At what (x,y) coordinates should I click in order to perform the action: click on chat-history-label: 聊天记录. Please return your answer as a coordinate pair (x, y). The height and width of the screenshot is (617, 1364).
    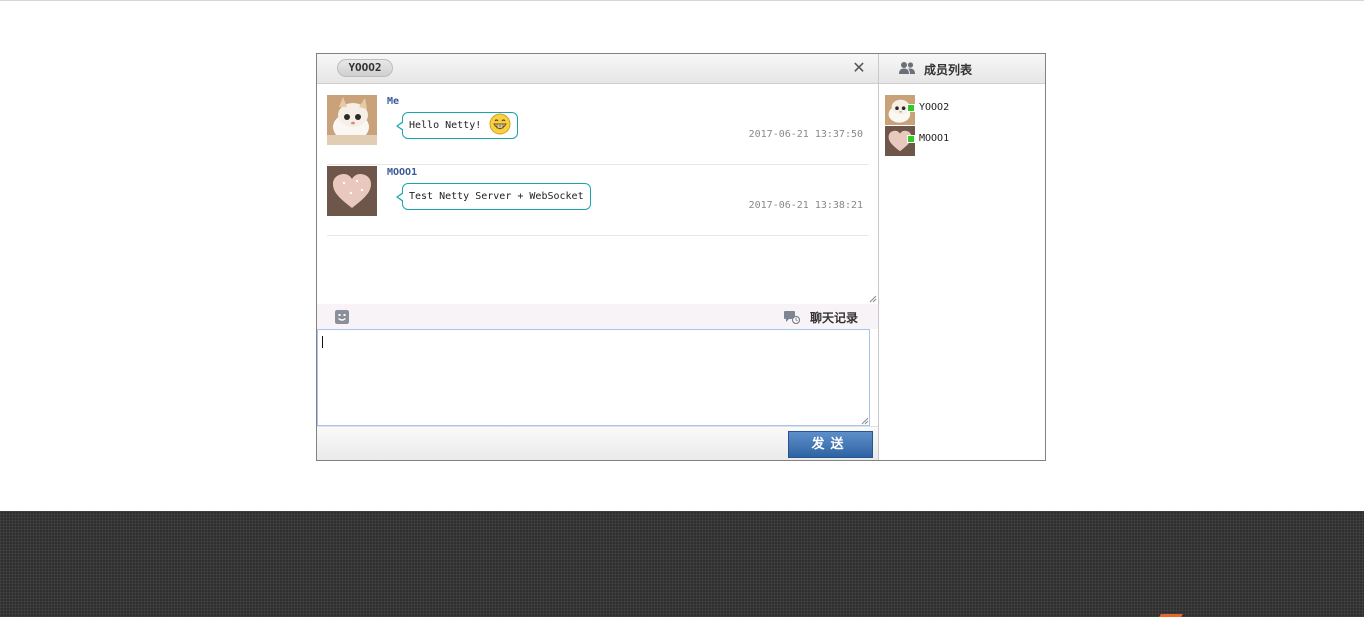
    Looking at the image, I should click on (833, 317).